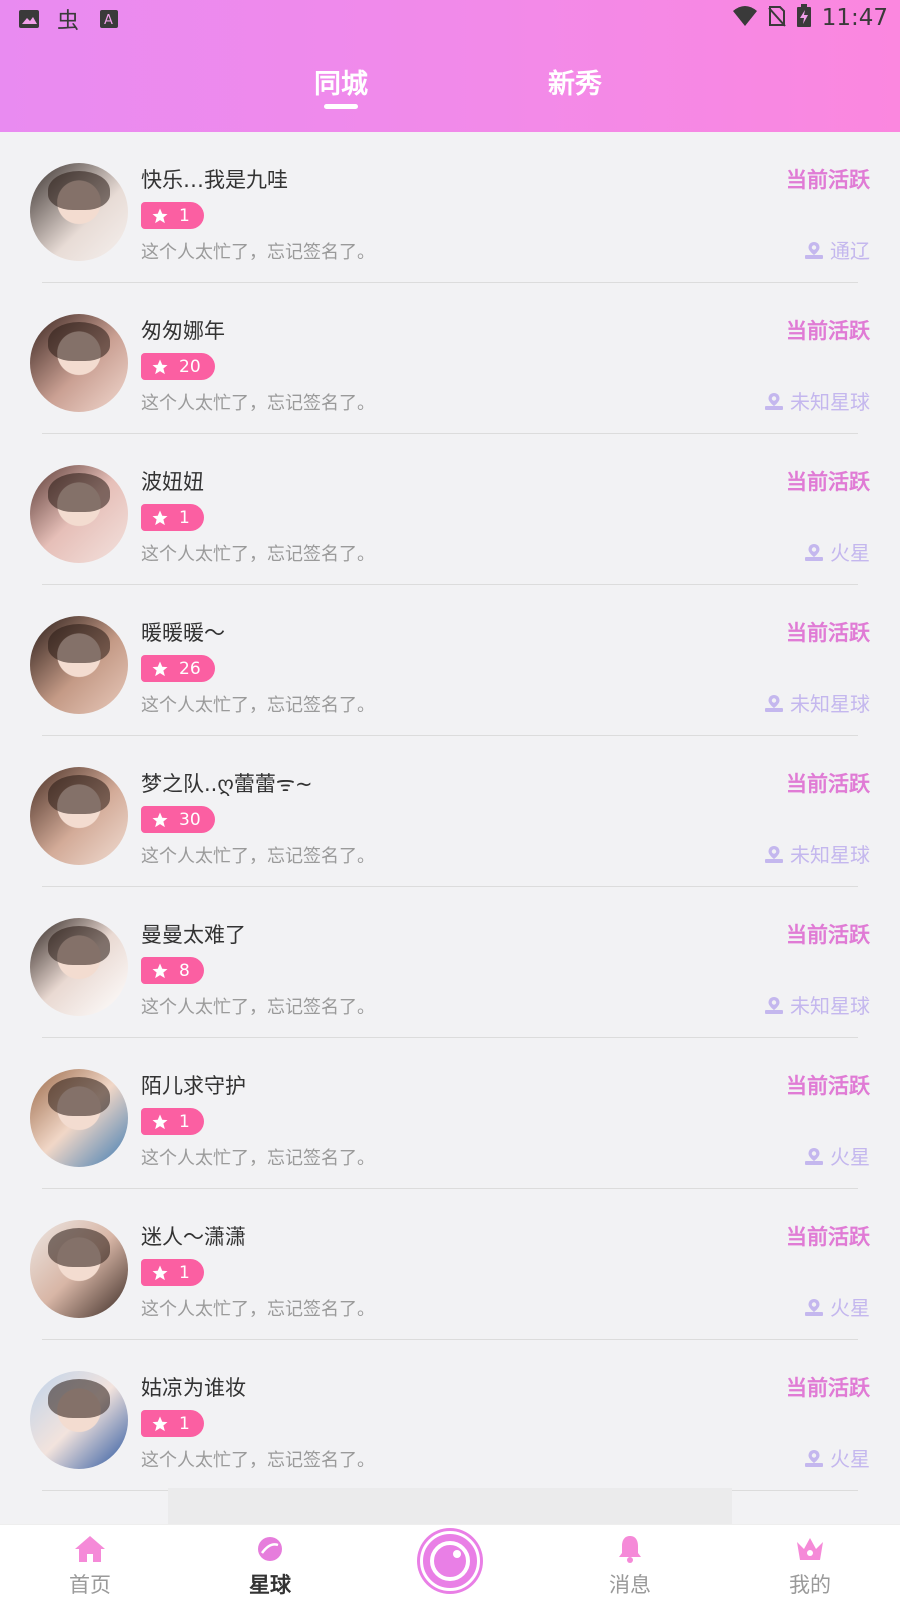 This screenshot has width=900, height=1600. I want to click on status-time: 11:47, so click(854, 18).